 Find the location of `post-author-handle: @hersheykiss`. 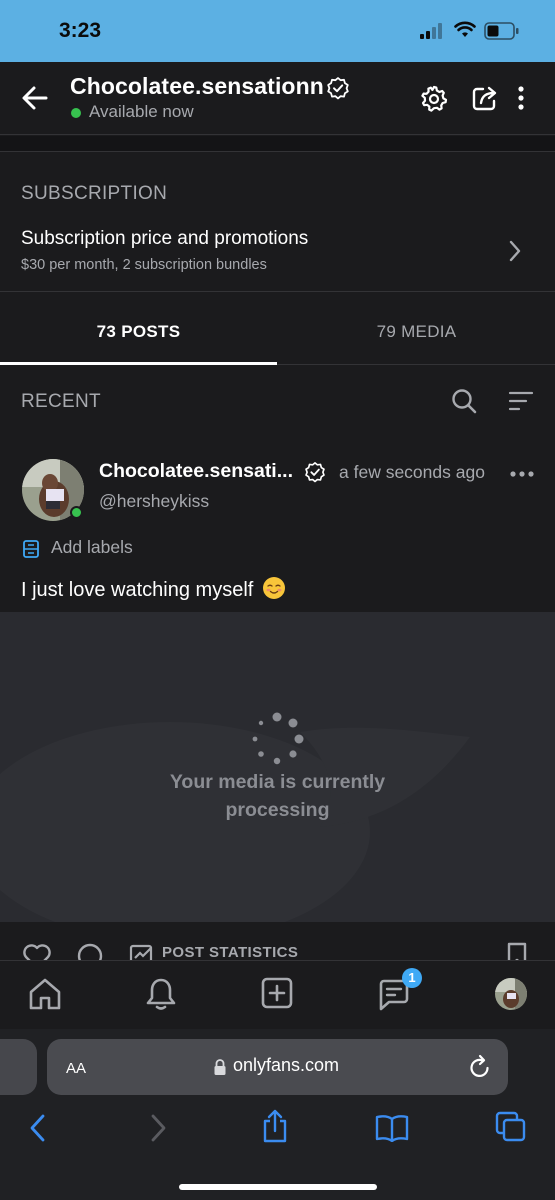

post-author-handle: @hersheykiss is located at coordinates (154, 501).